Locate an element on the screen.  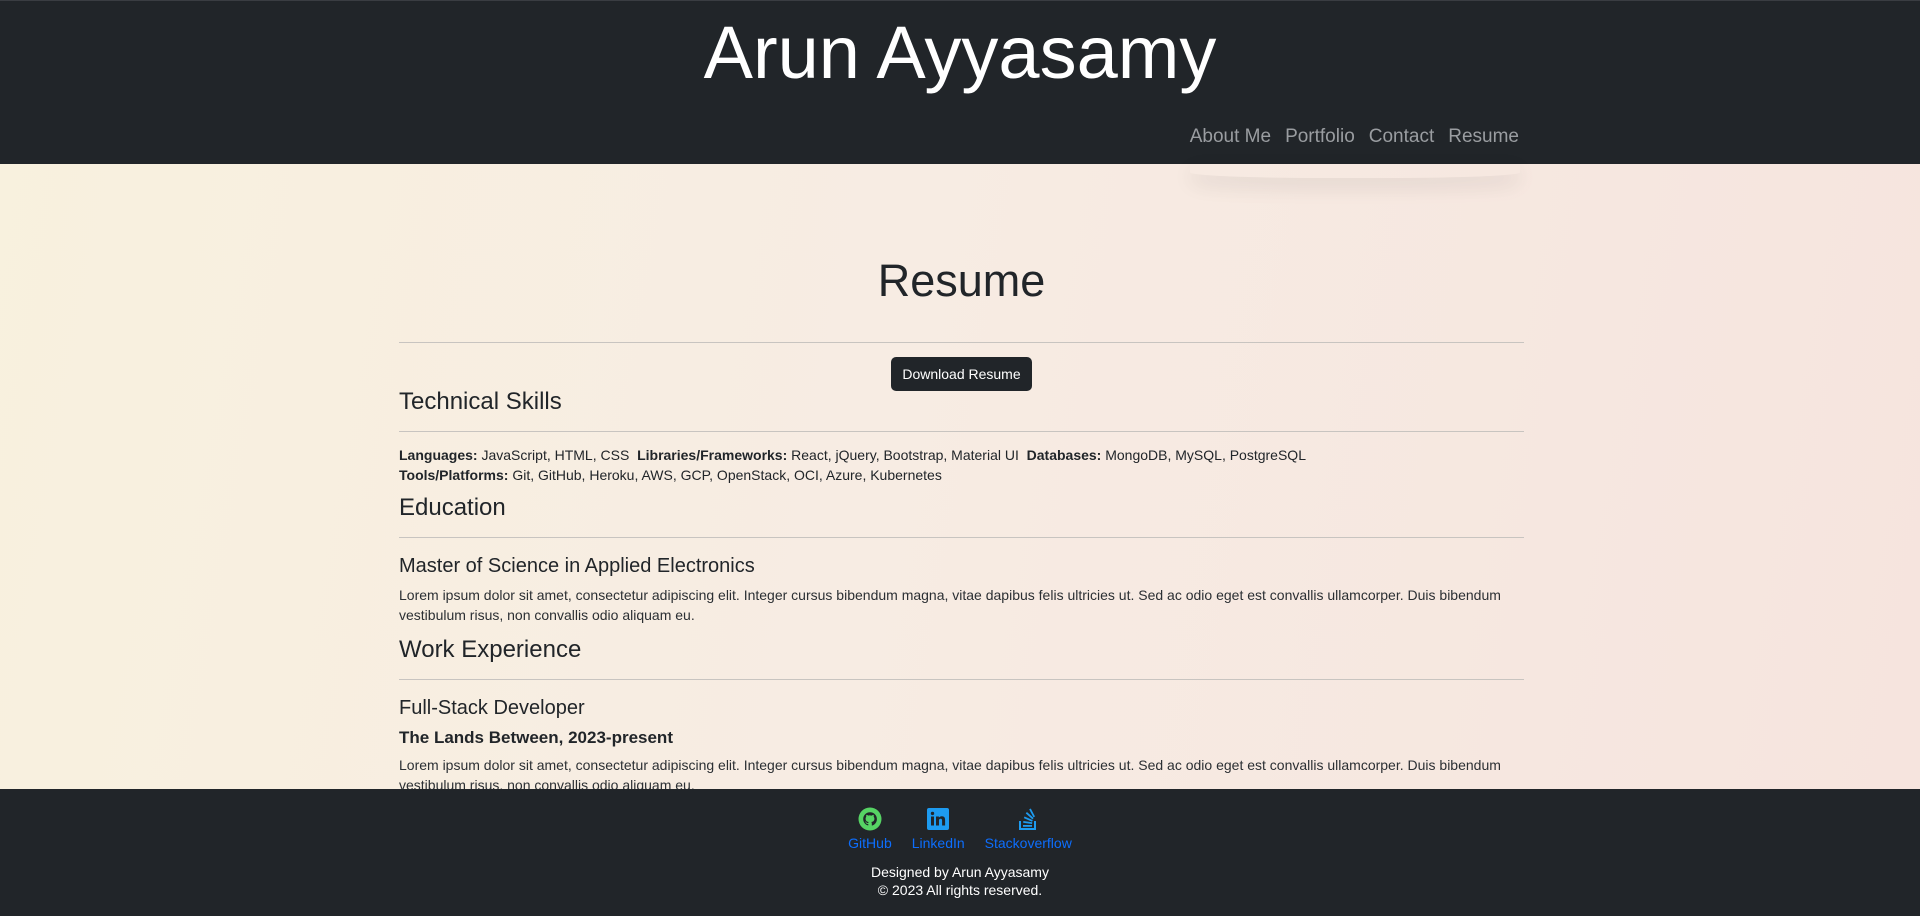
stackoverflow-link: Stackoverflow is located at coordinates (1028, 829).